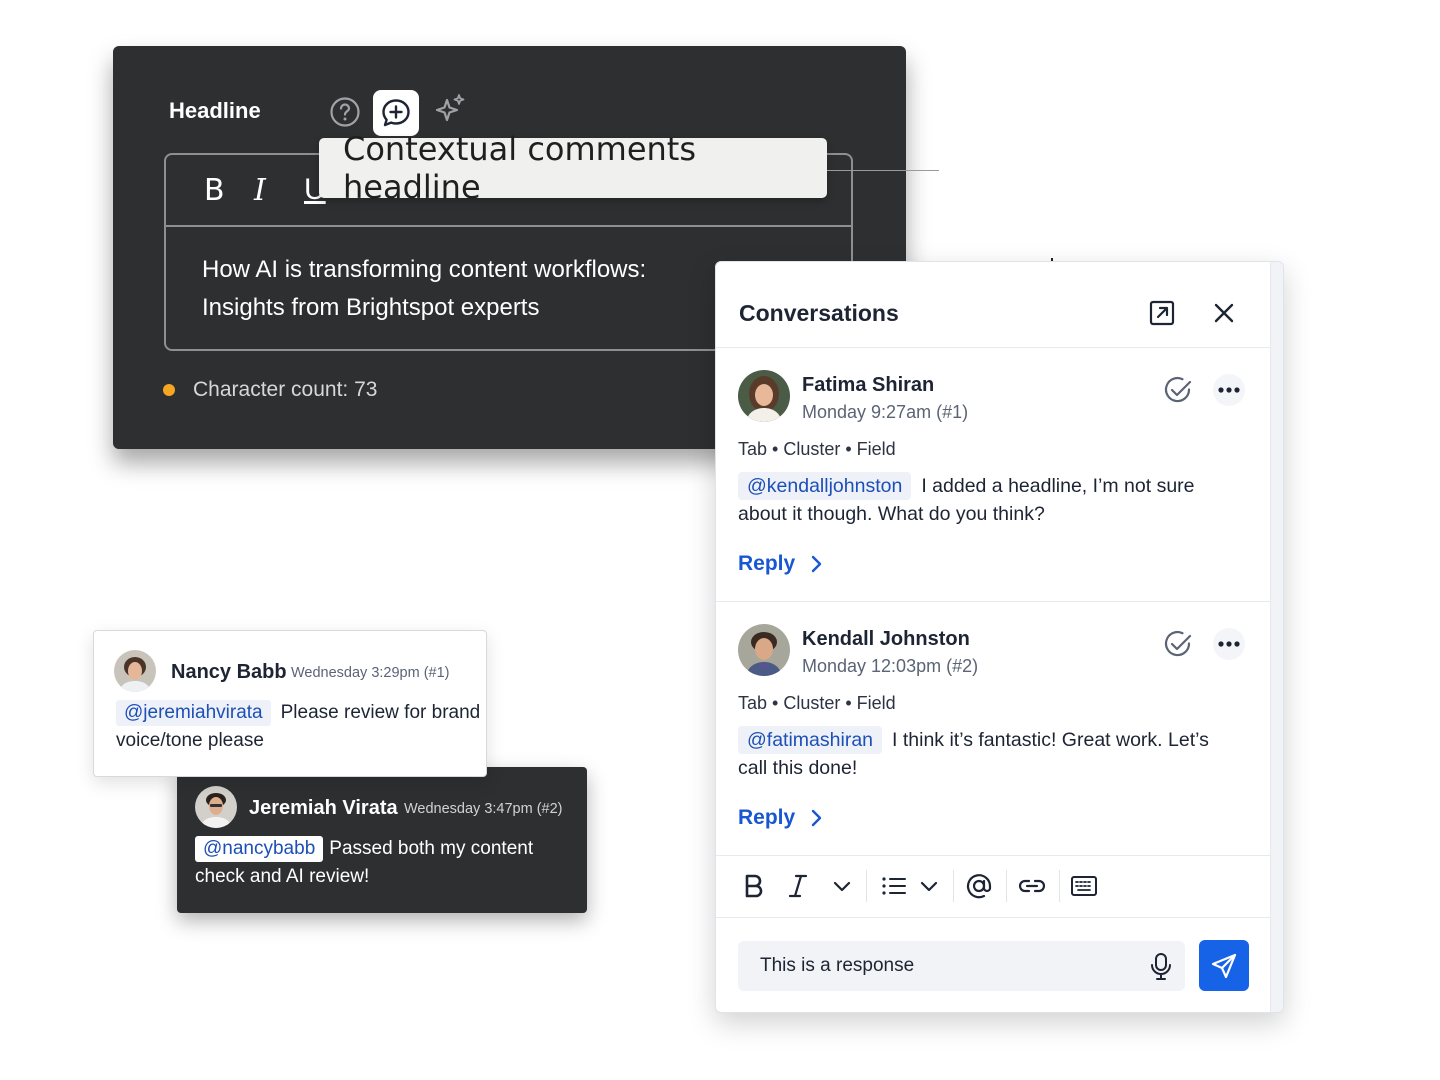 The height and width of the screenshot is (1080, 1440). Describe the element at coordinates (396, 113) in the screenshot. I see `add-comment-icon` at that location.